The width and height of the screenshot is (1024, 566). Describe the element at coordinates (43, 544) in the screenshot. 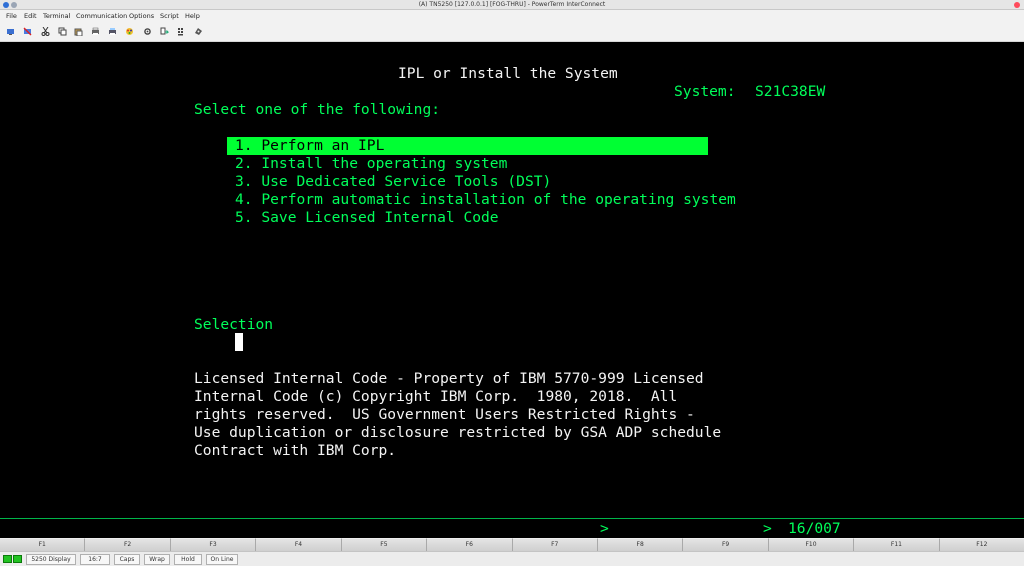

I see `fkey-f1: F1` at that location.